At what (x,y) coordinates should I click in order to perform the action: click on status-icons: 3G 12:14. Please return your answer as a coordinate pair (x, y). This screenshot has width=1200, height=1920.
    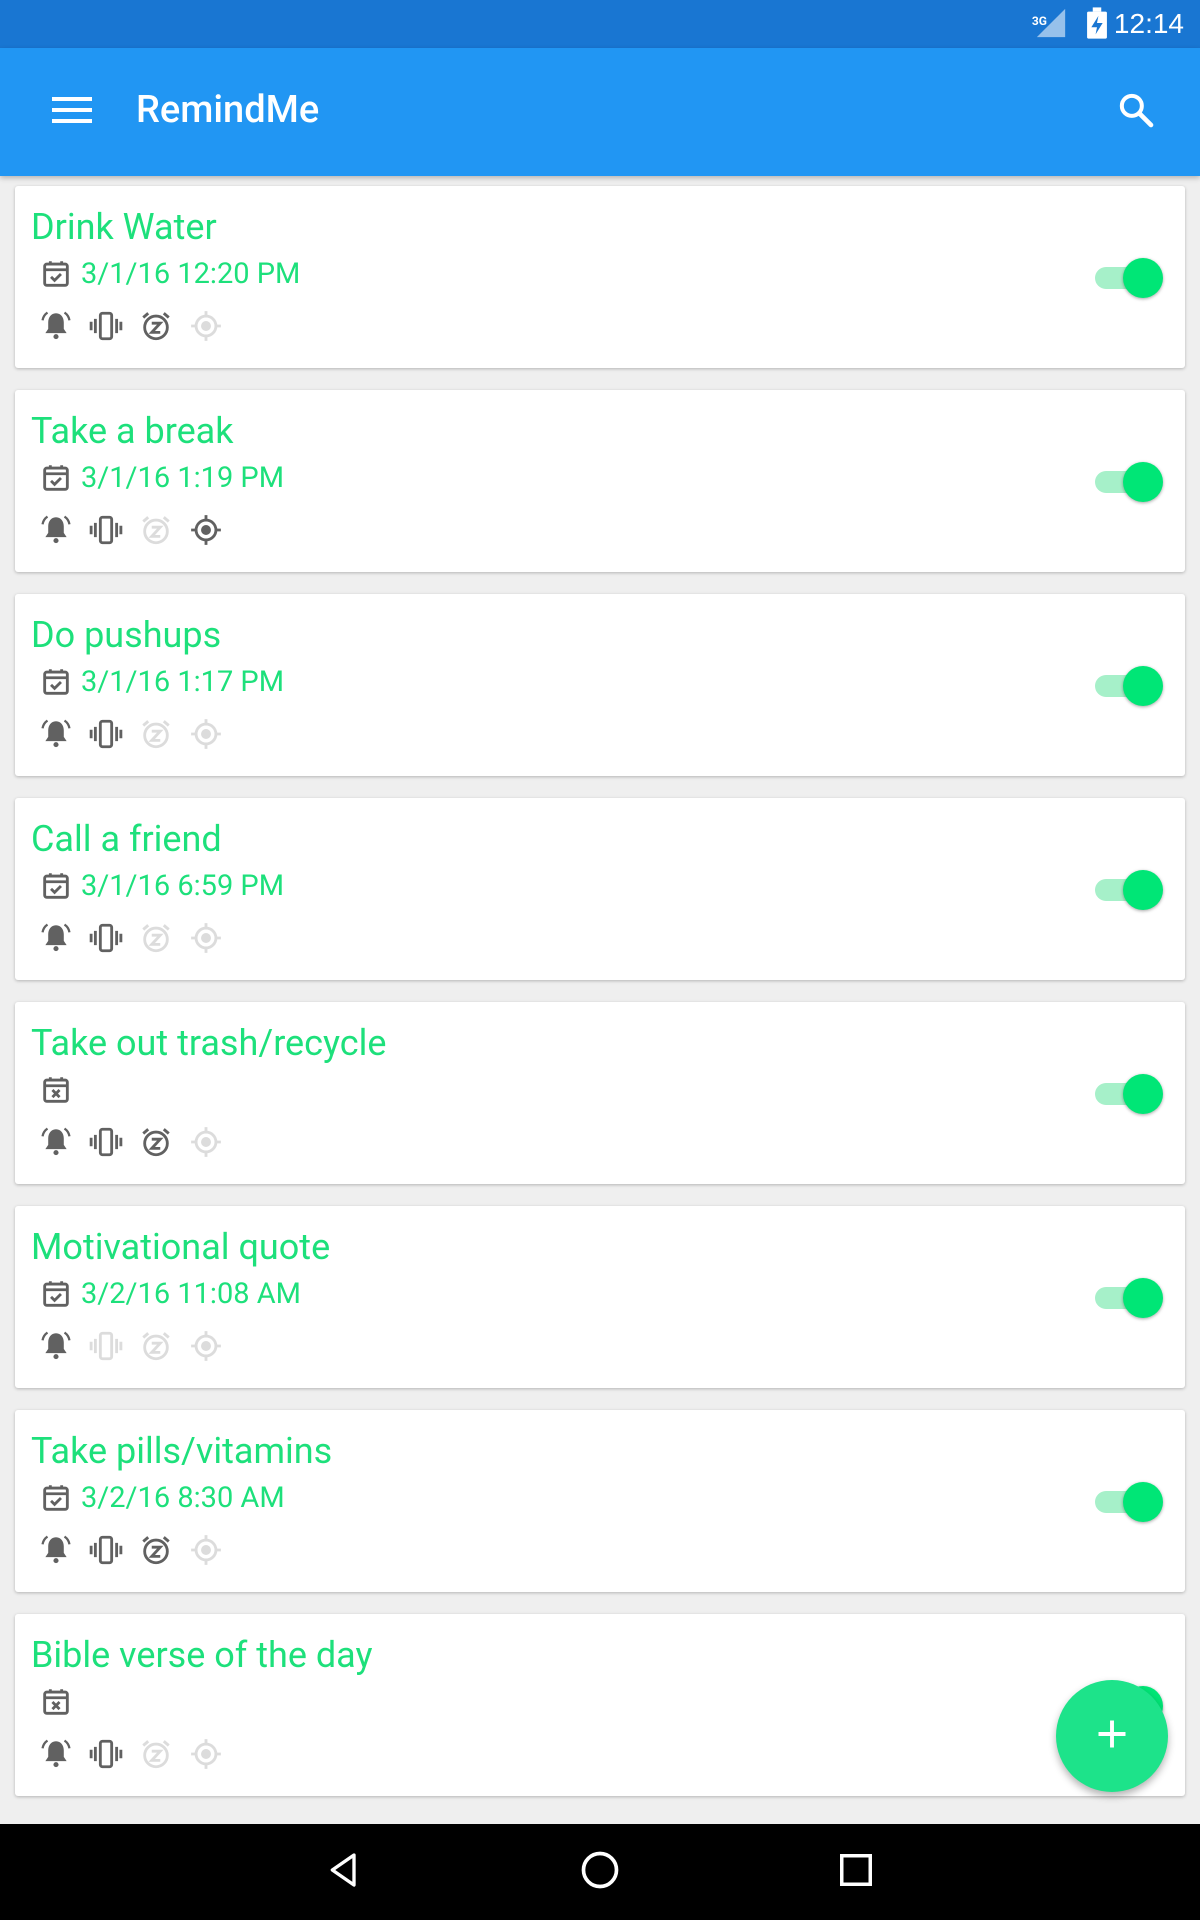
    Looking at the image, I should click on (1107, 24).